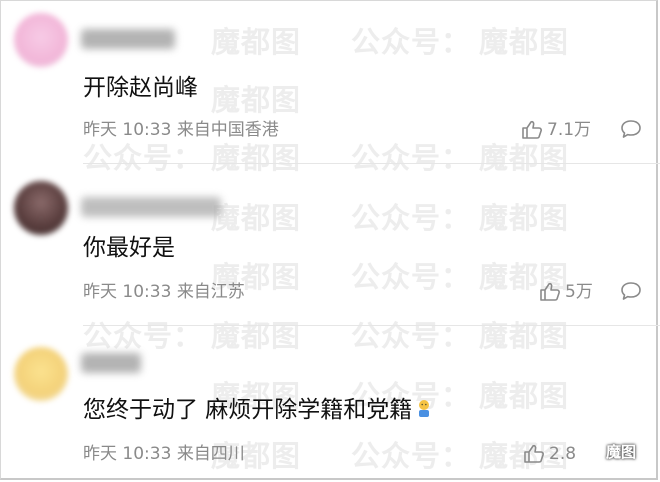 This screenshot has height=482, width=660. I want to click on like-button: 7.1万, so click(556, 130).